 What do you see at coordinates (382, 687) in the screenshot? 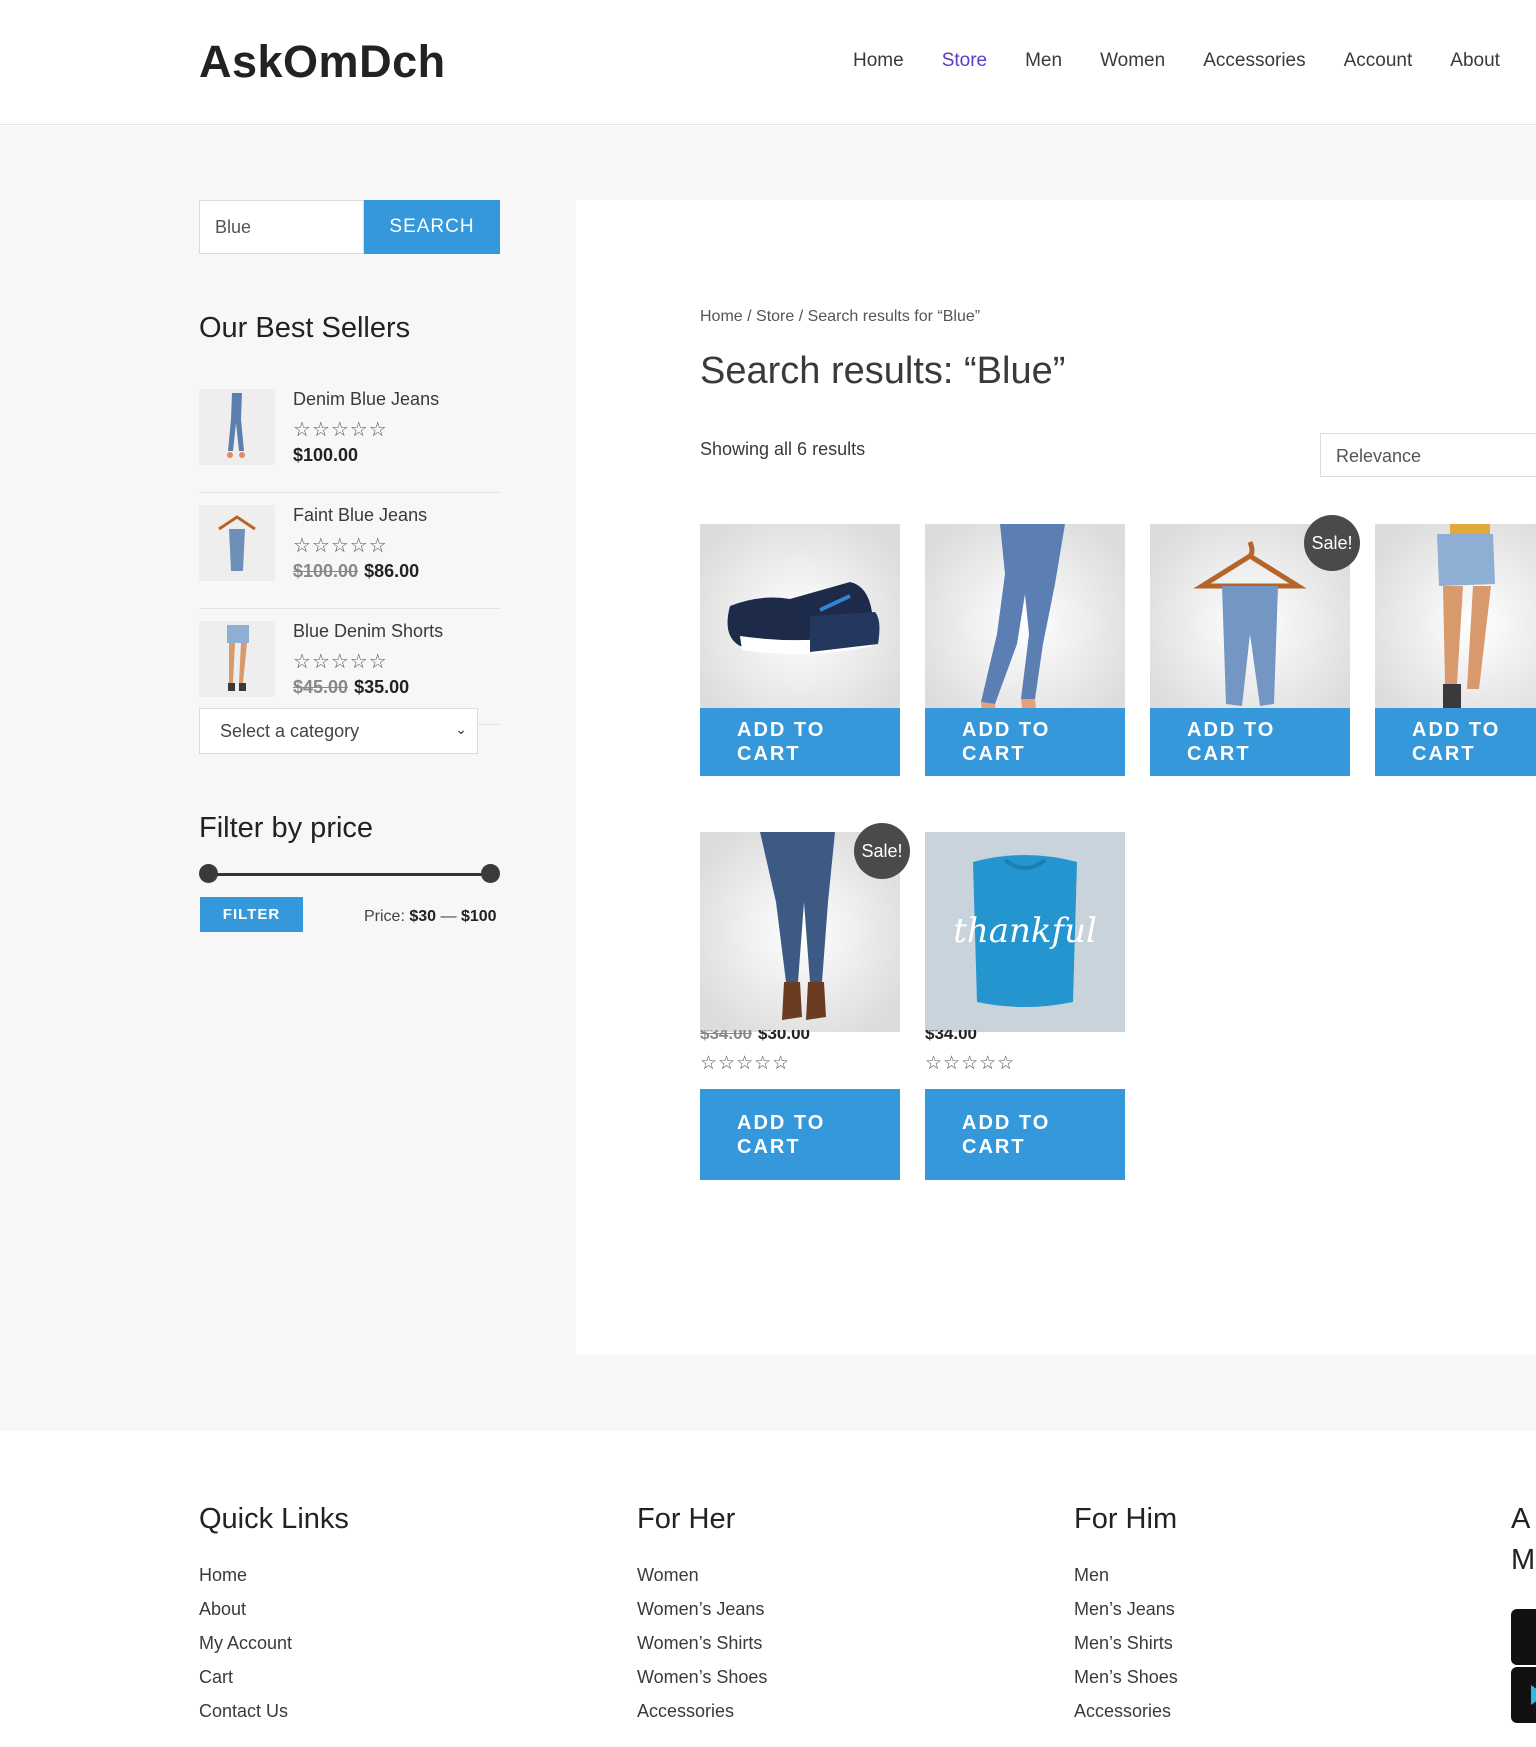
I see `price: $35.00` at bounding box center [382, 687].